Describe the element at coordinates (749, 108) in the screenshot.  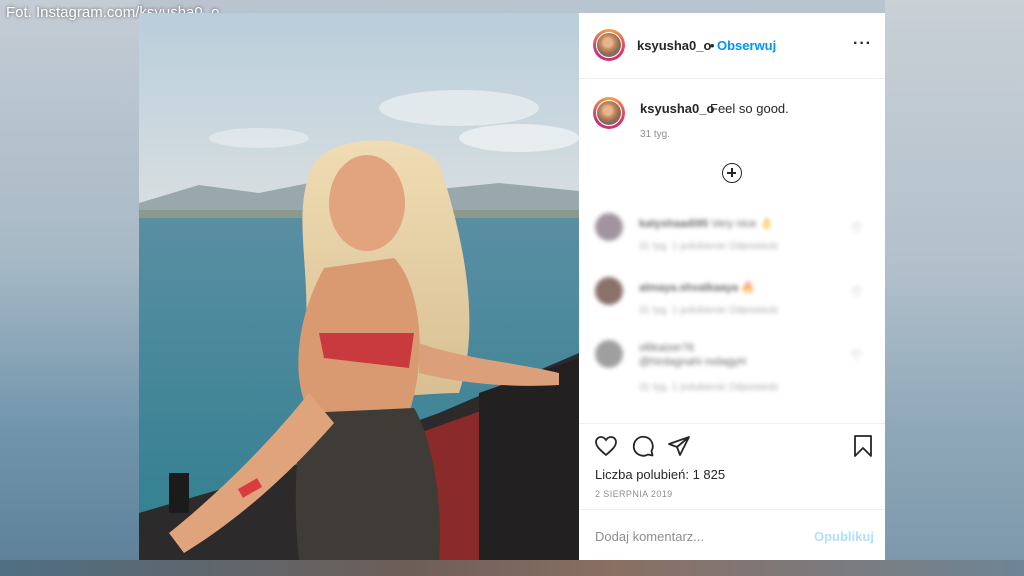
I see `caption-text: Feel so good.` at that location.